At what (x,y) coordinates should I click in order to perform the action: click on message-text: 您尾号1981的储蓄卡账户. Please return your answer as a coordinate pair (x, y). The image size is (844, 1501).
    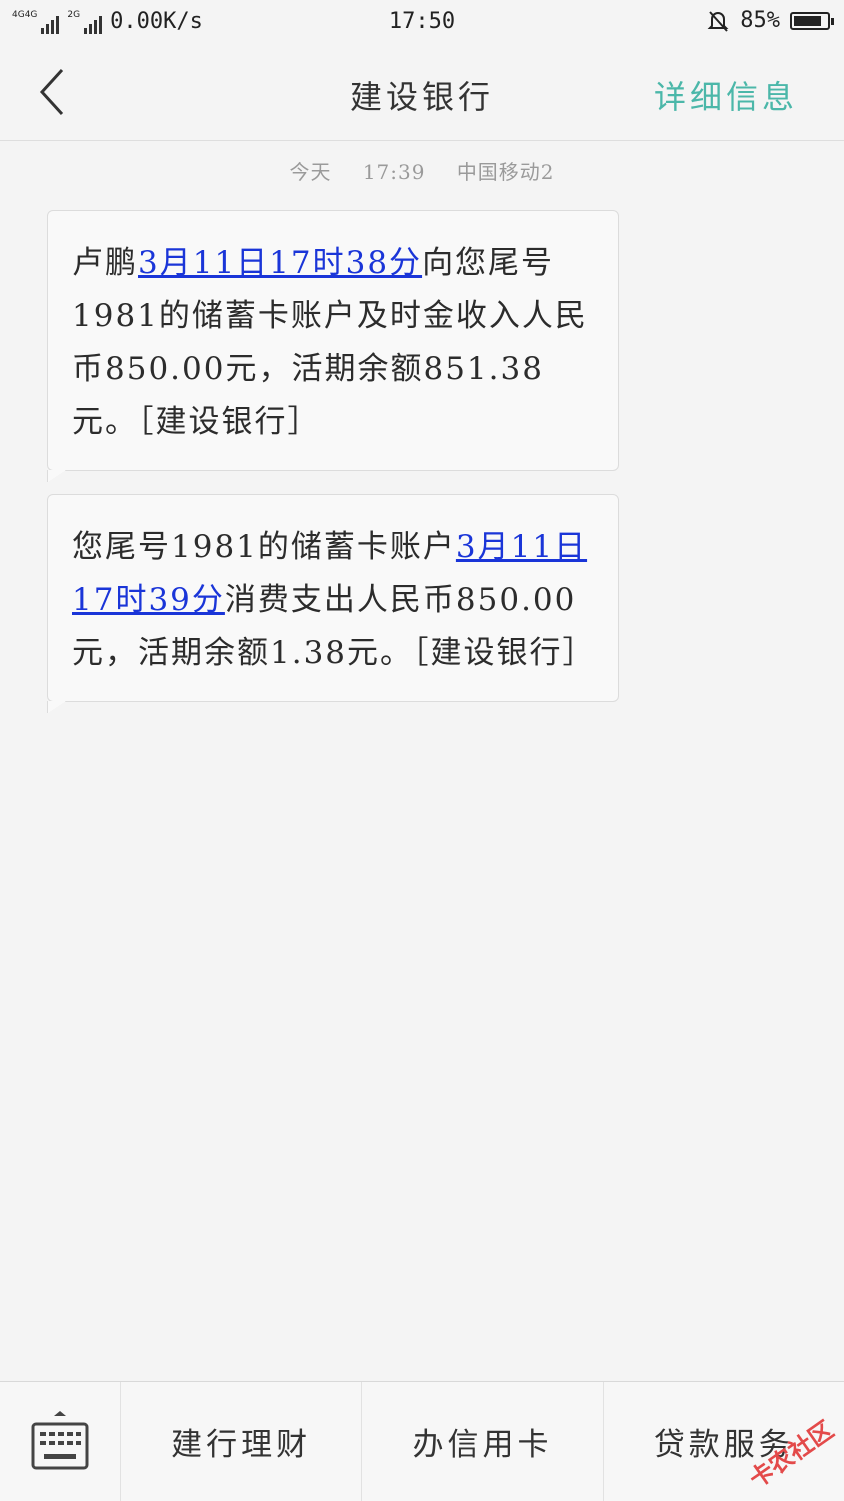
    Looking at the image, I should click on (264, 547).